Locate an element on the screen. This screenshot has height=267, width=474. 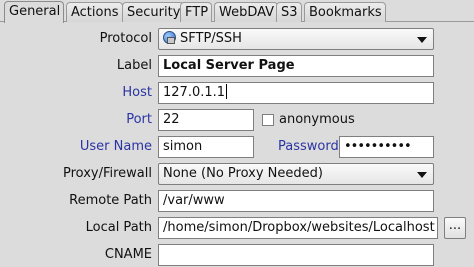
port-row: Port 22 anonymous is located at coordinates (237, 120).